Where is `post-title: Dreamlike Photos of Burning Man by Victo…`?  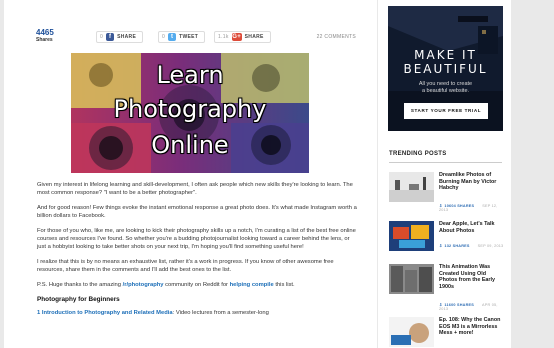 post-title: Dreamlike Photos of Burning Man by Victo… is located at coordinates (472, 182).